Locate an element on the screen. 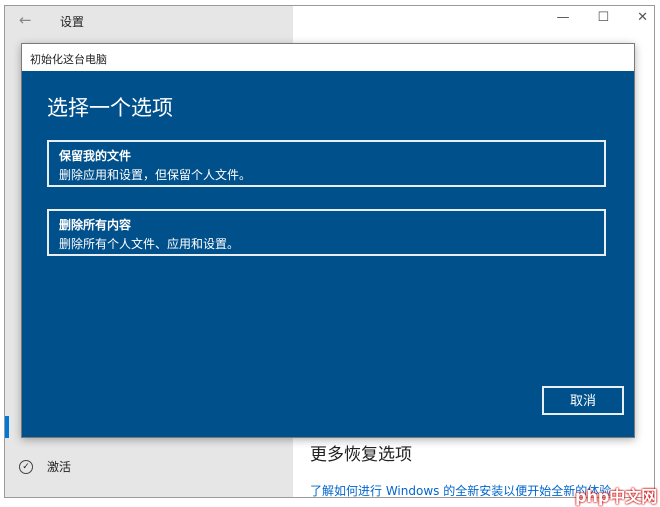 Image resolution: width=660 pixels, height=507 pixels. watermark: php中文网 is located at coordinates (616, 496).